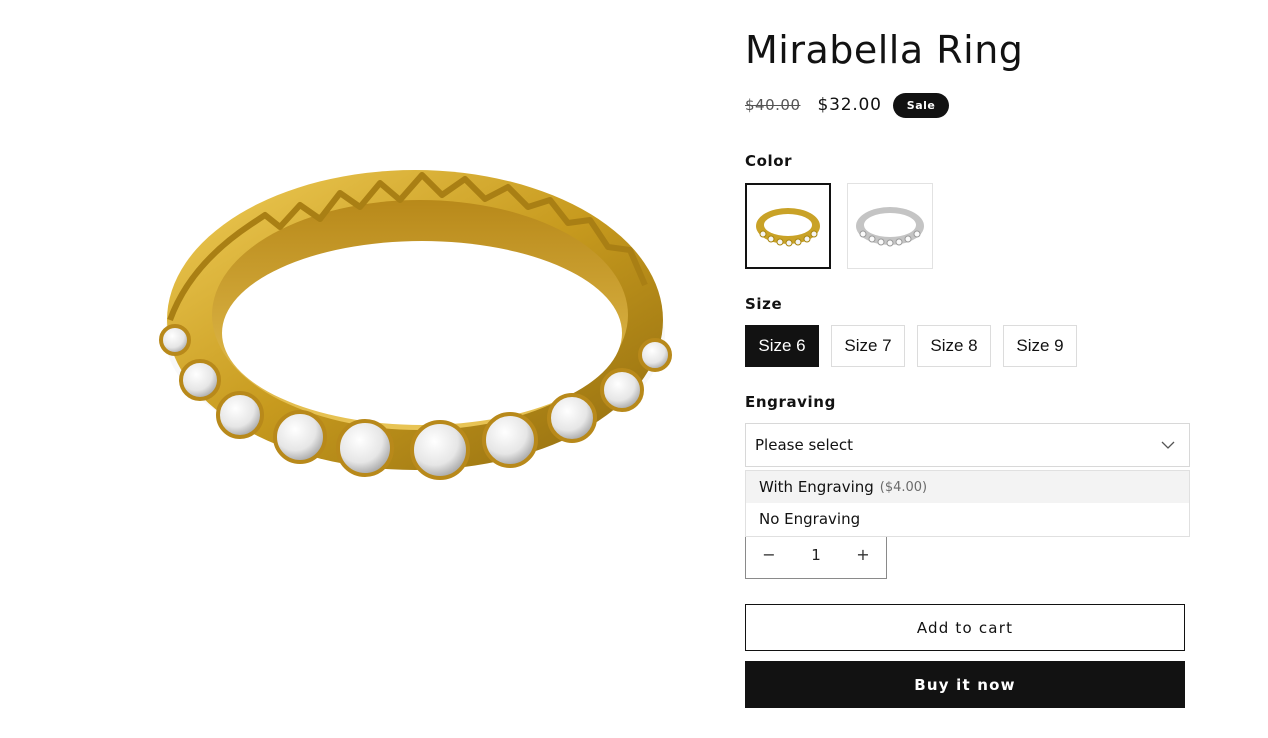  I want to click on color-label: Color, so click(769, 161).